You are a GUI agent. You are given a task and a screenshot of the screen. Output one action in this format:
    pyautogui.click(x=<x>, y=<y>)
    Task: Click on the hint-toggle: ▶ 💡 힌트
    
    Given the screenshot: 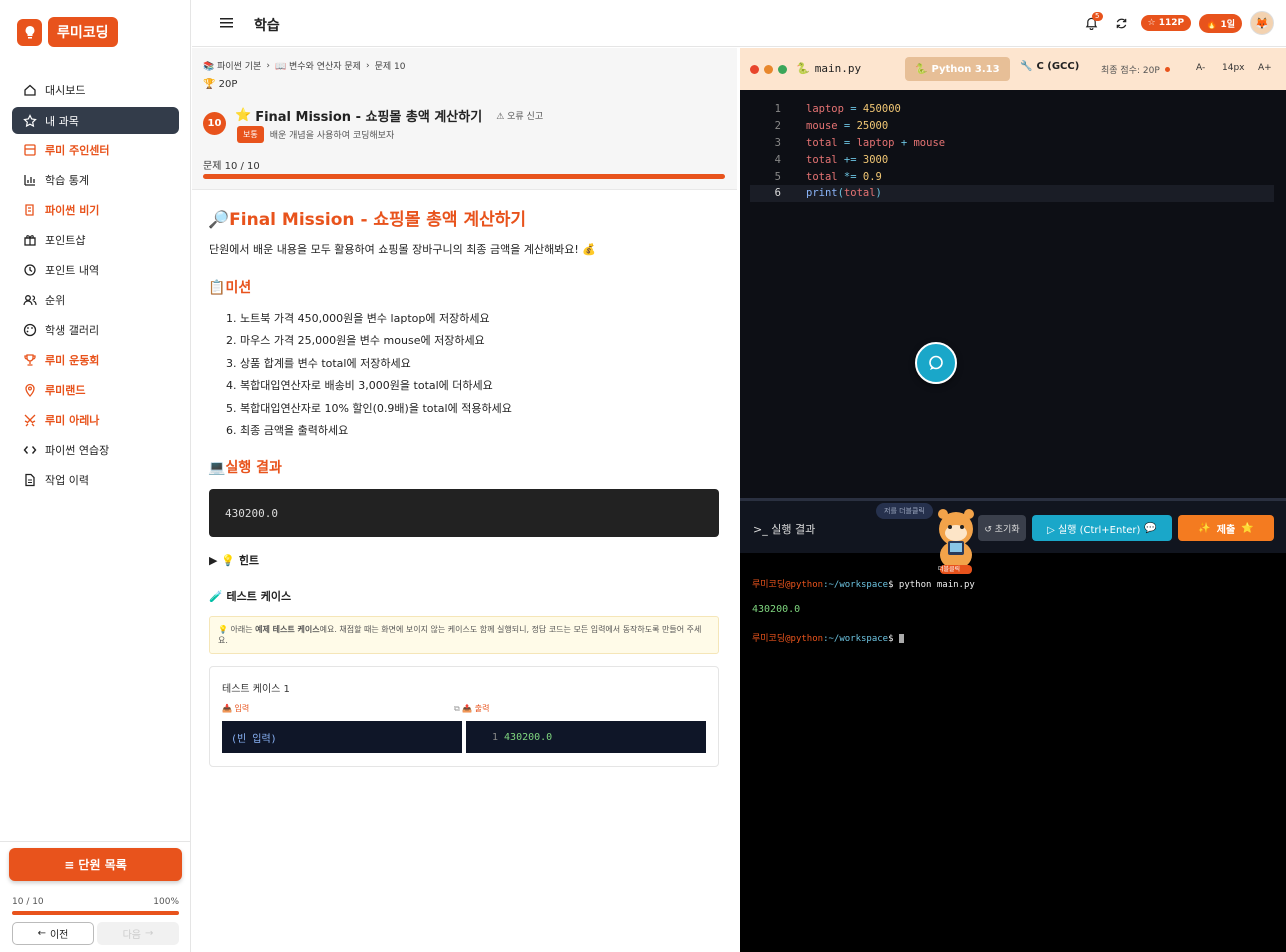 What is the action you would take?
    pyautogui.click(x=234, y=560)
    